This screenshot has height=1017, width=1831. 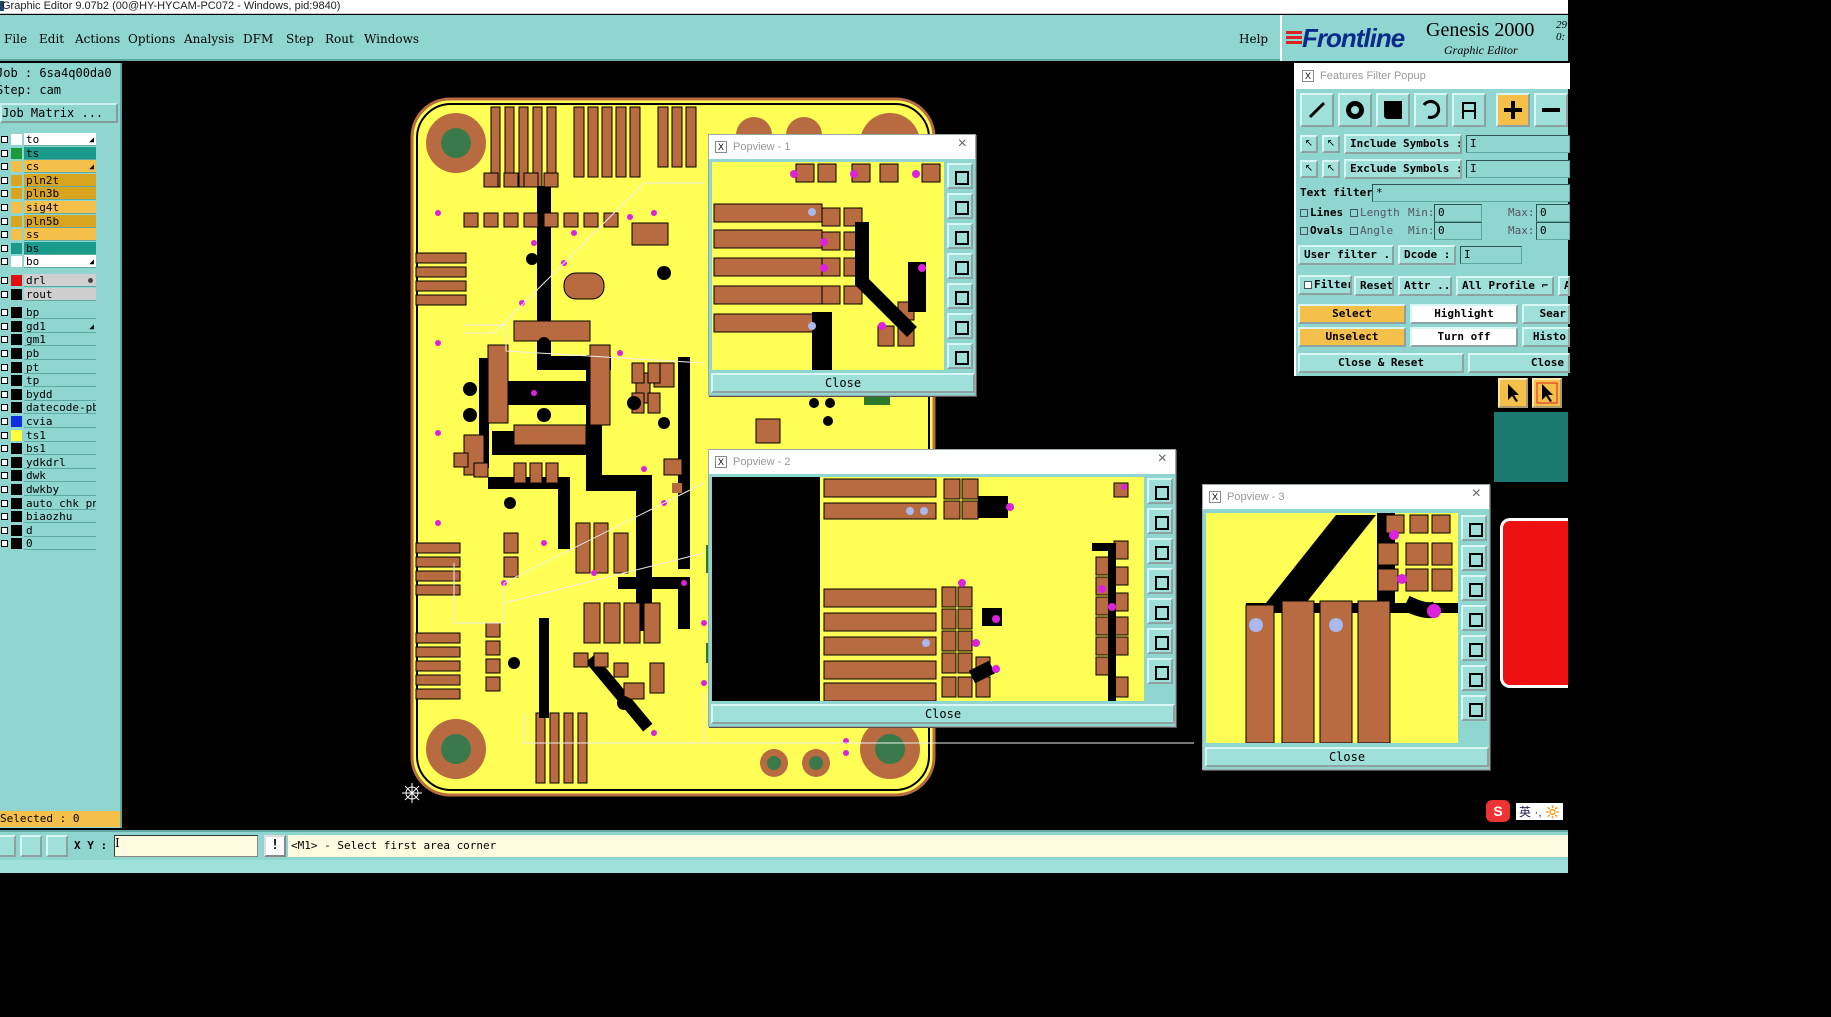 What do you see at coordinates (8, 846) in the screenshot?
I see `measure-icon` at bounding box center [8, 846].